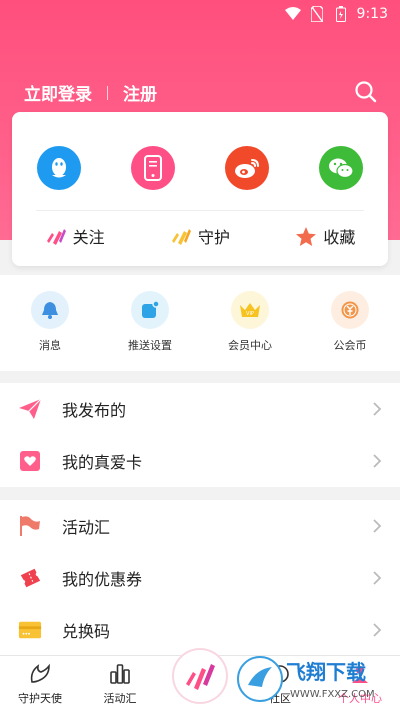  I want to click on weibo-login-button, so click(247, 168).